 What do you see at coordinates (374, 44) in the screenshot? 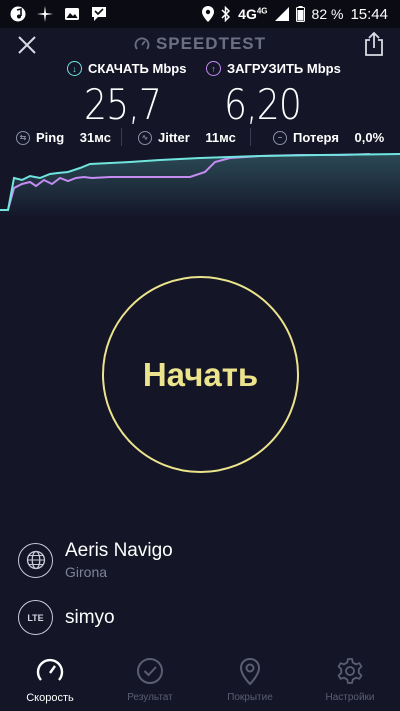
I see `share-icon` at bounding box center [374, 44].